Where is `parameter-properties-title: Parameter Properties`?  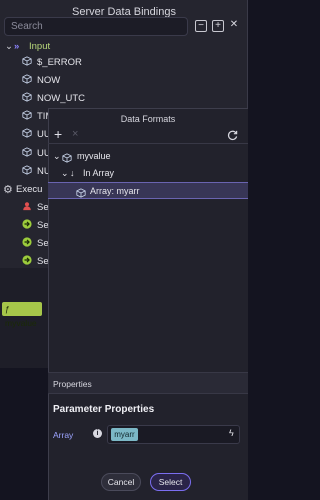
parameter-properties-title: Parameter Properties is located at coordinates (104, 409).